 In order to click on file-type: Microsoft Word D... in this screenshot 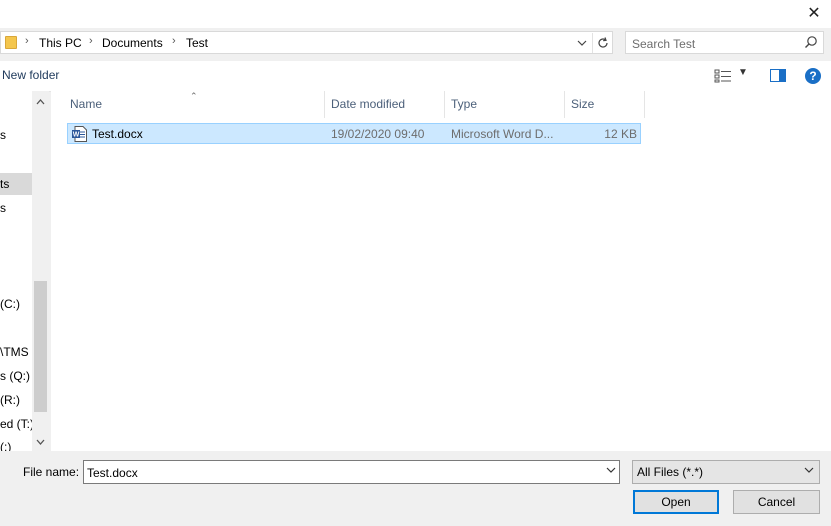, I will do `click(502, 134)`.